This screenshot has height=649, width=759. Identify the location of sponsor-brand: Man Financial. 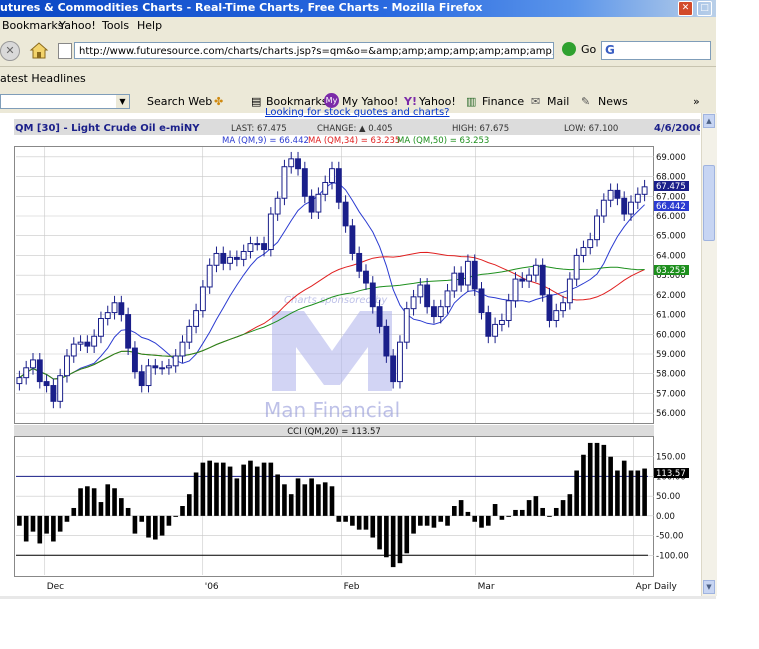
(332, 410).